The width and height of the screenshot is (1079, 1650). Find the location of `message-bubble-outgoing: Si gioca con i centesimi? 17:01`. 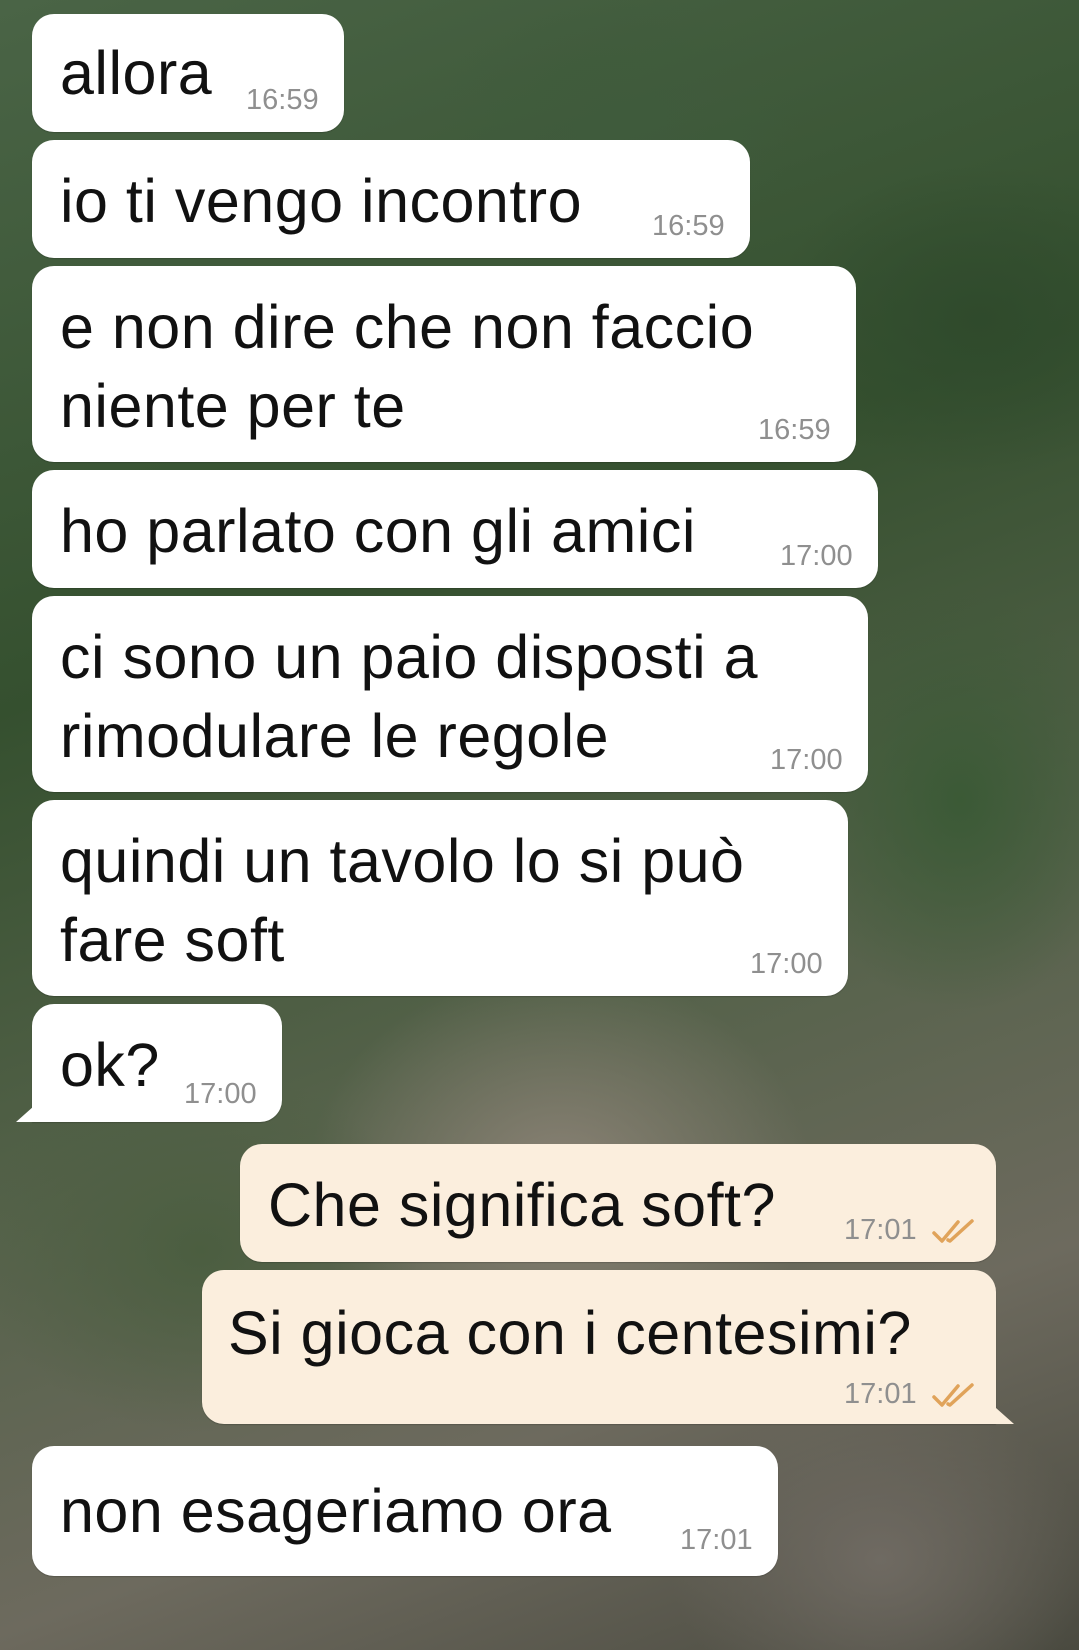

message-bubble-outgoing: Si gioca con i centesimi? 17:01 is located at coordinates (599, 1347).